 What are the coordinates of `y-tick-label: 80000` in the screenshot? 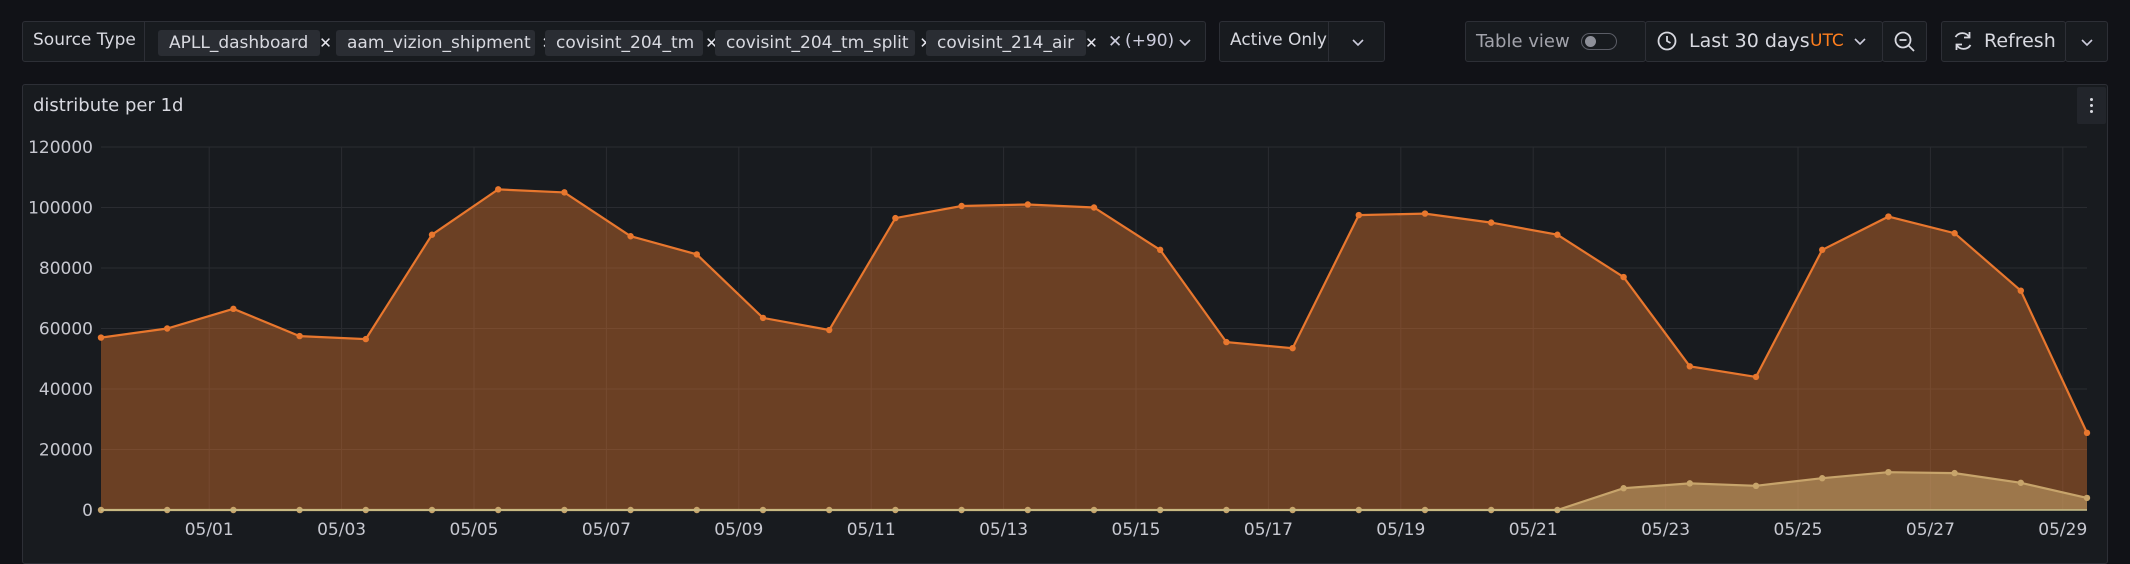 It's located at (66, 269).